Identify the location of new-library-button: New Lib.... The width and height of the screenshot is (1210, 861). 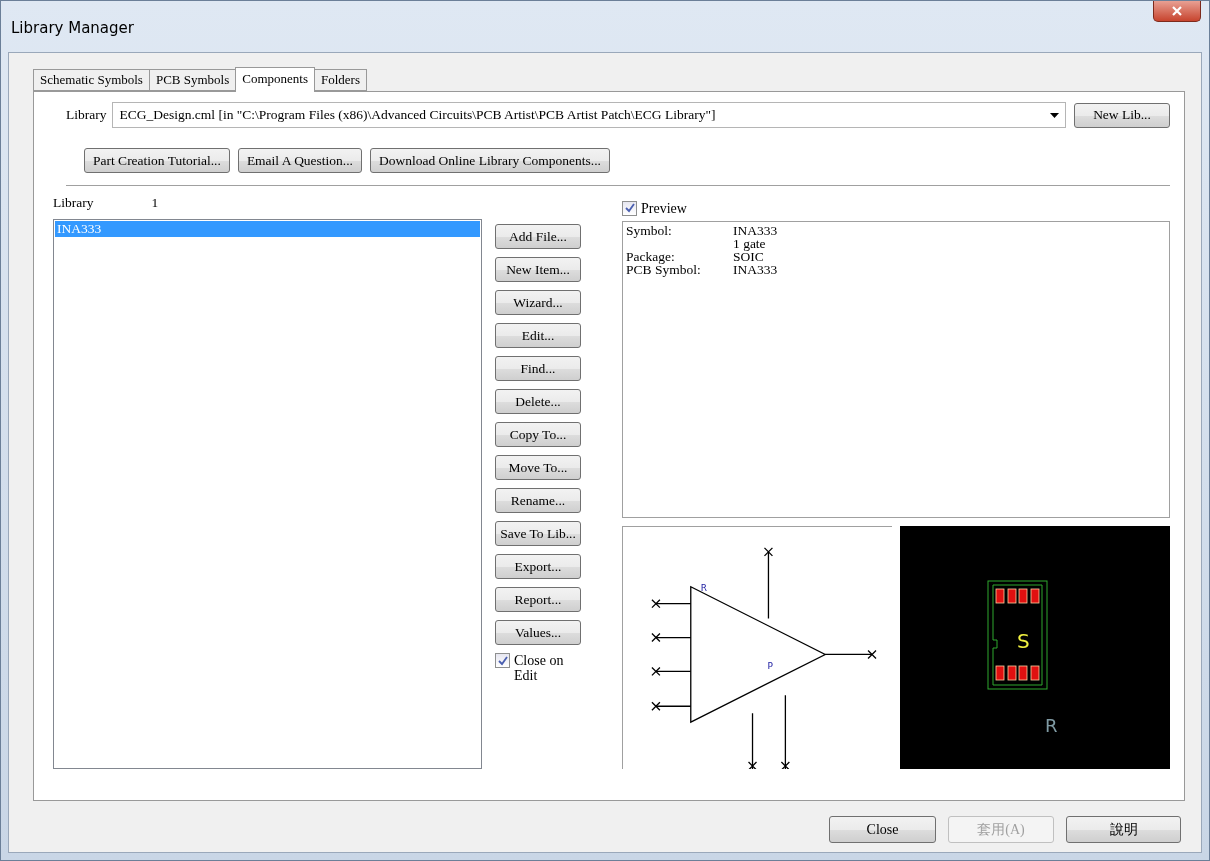
(1122, 115).